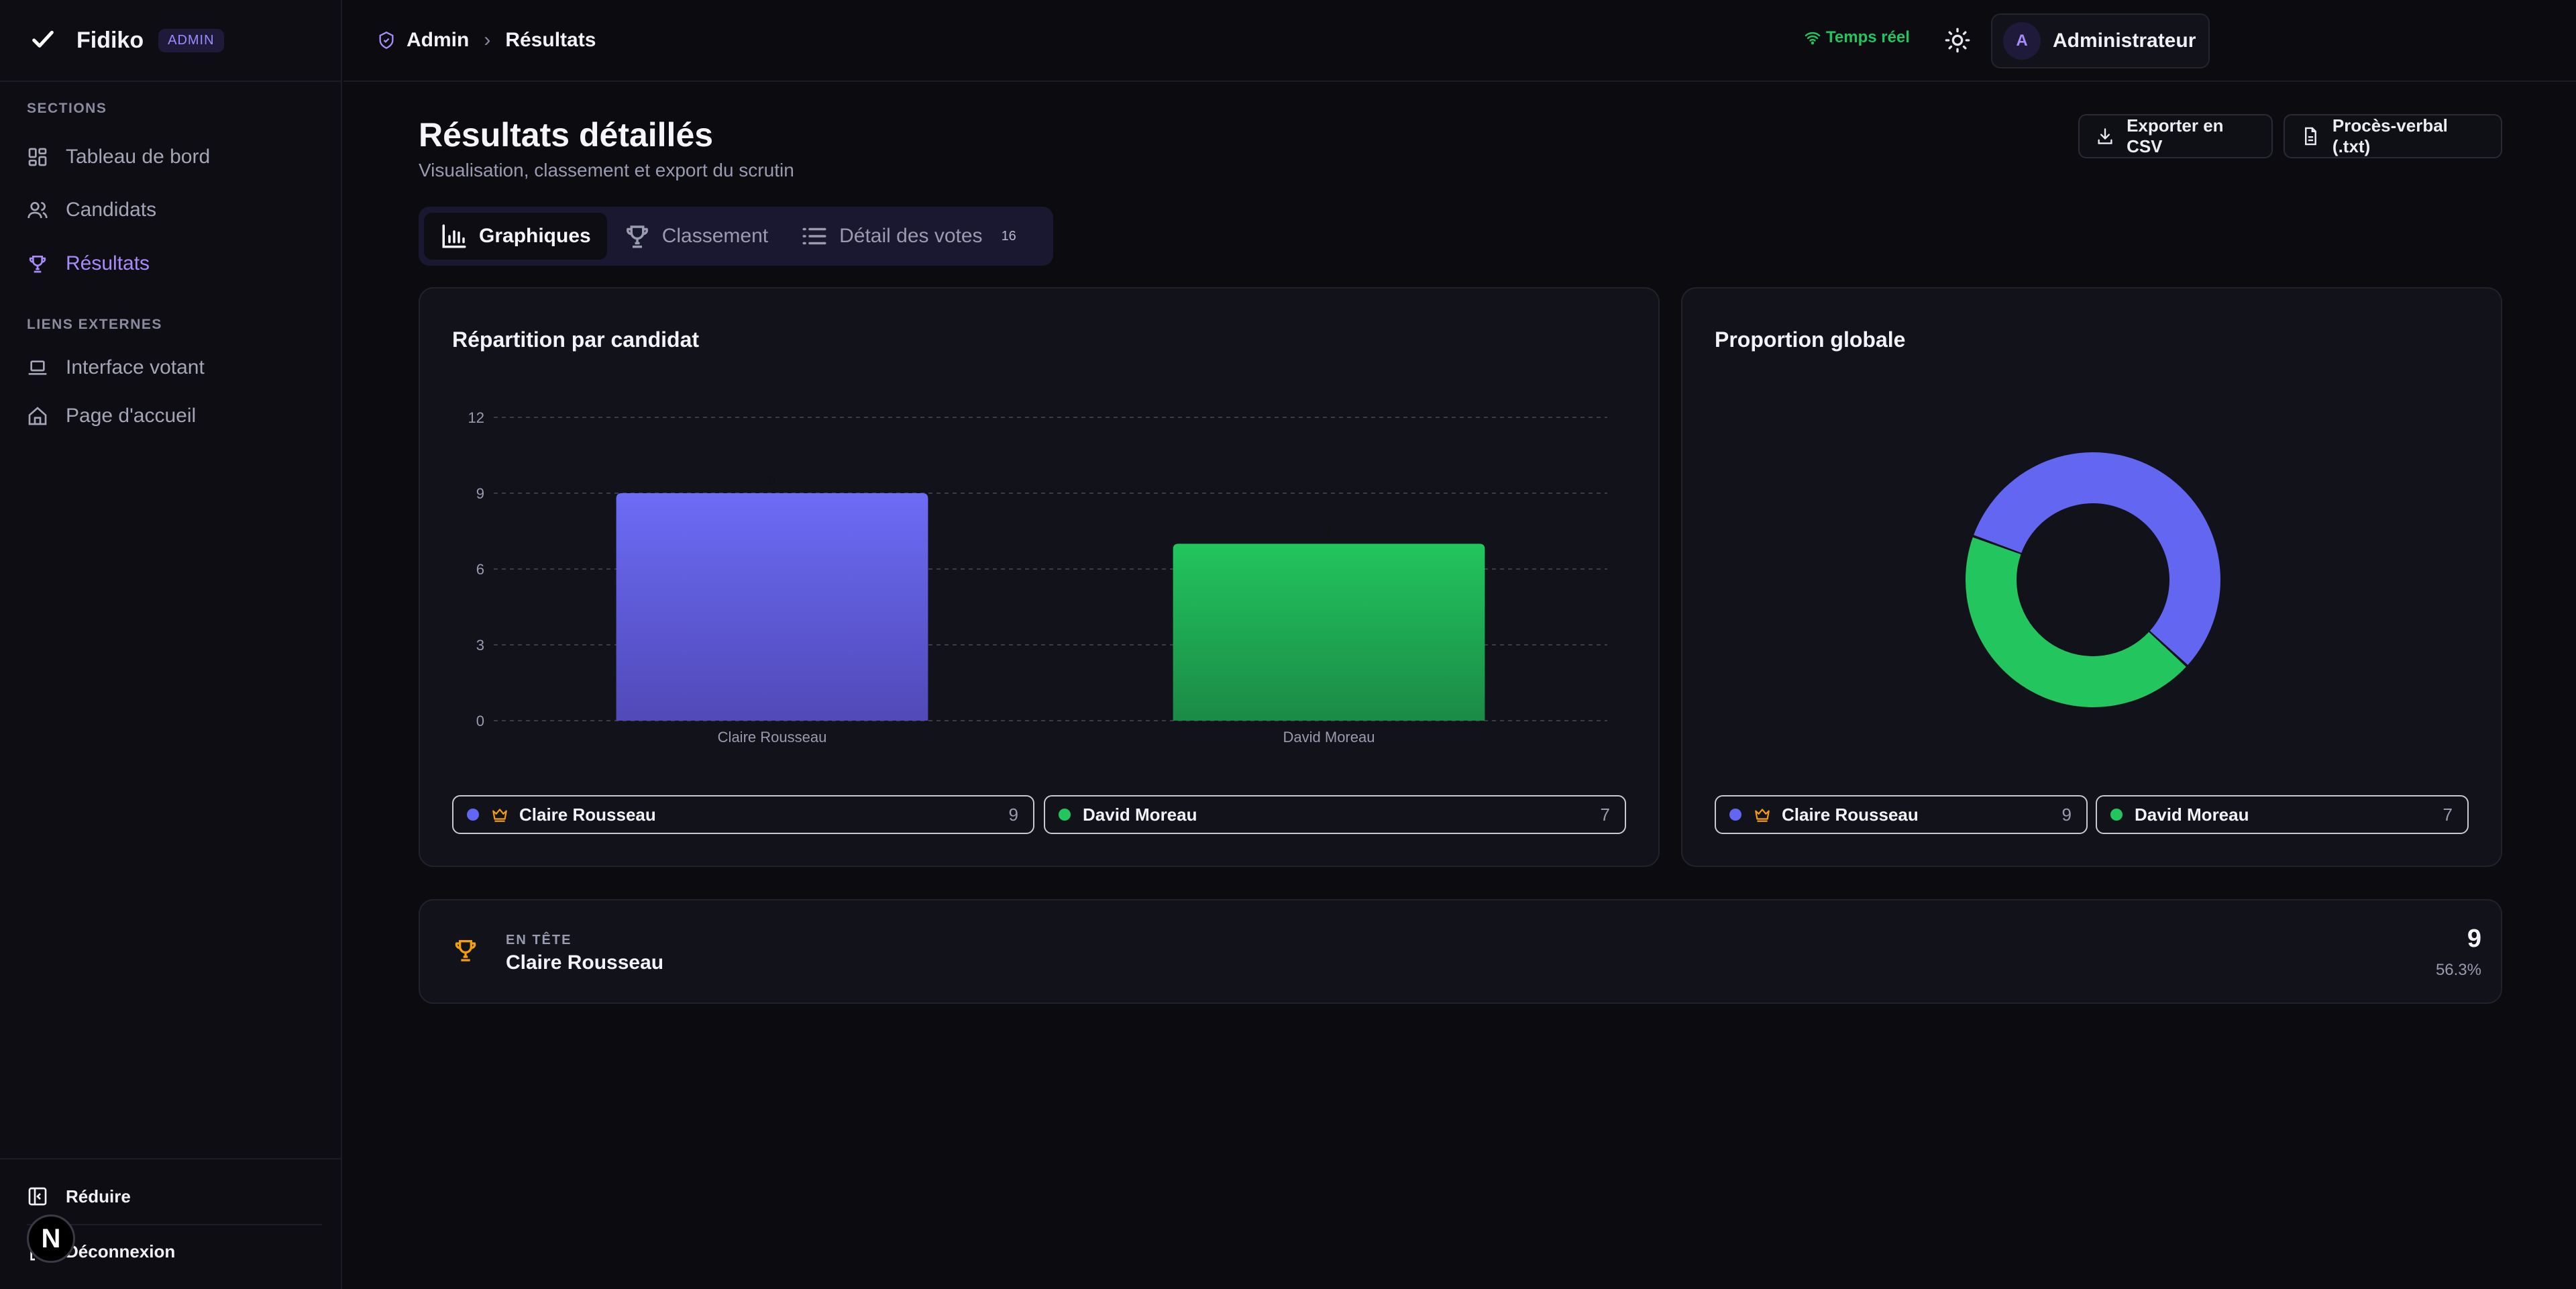 This screenshot has height=1289, width=2576. What do you see at coordinates (814, 236) in the screenshot?
I see `list-icon` at bounding box center [814, 236].